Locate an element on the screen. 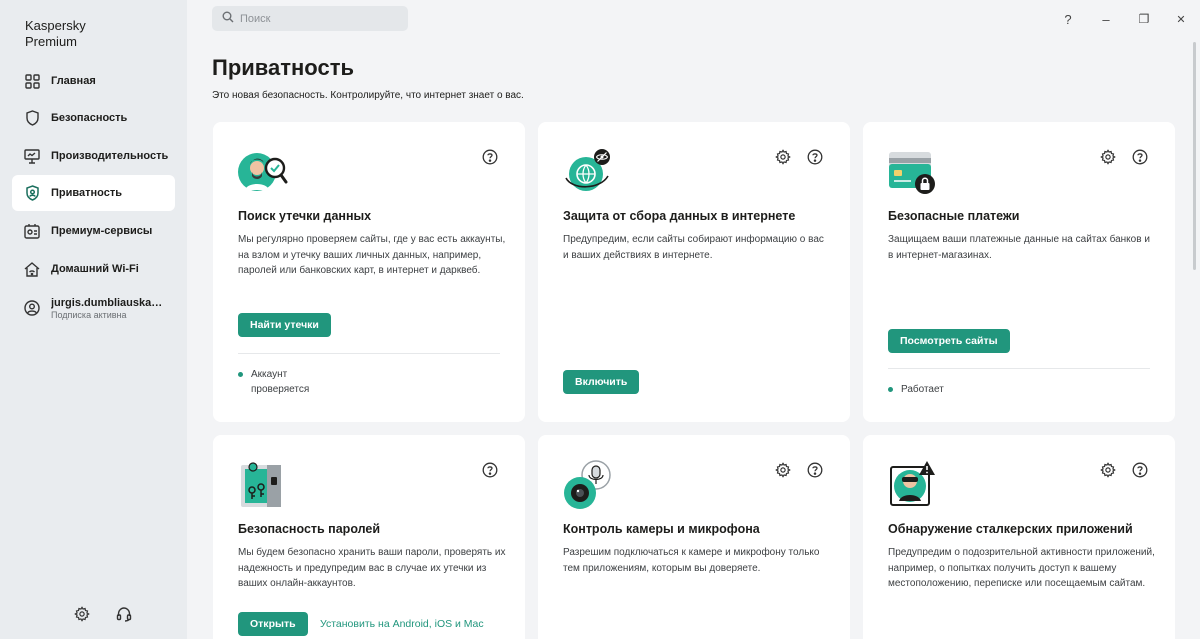 The image size is (1200, 639). premium-services-icon is located at coordinates (32, 231).